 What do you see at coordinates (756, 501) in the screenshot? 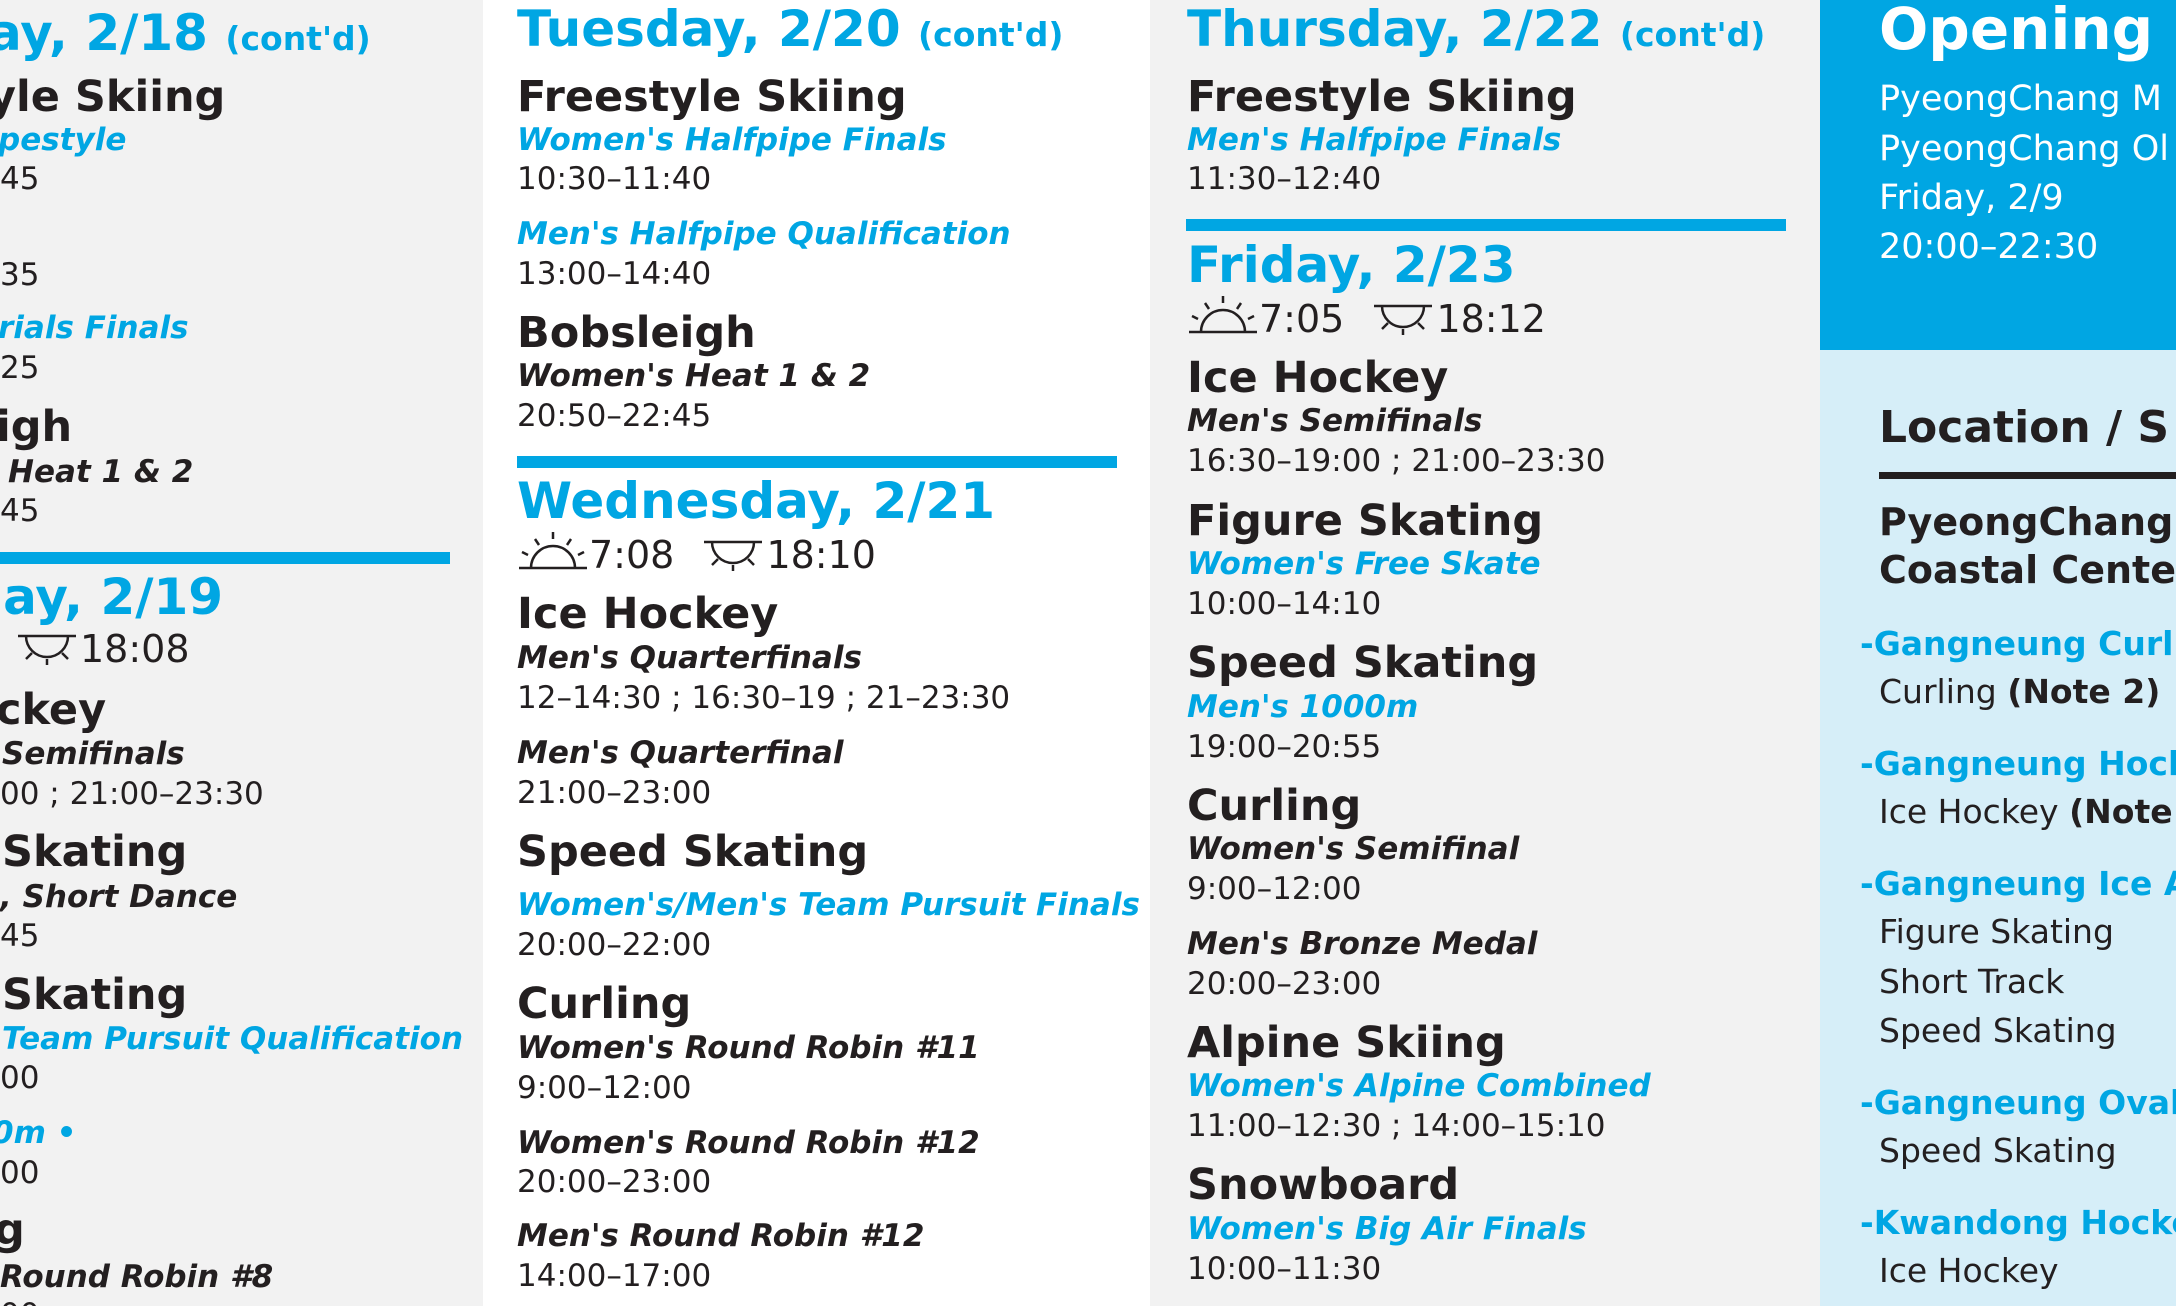
I see `day-heading-2-21: Wednesday, 2/21` at bounding box center [756, 501].